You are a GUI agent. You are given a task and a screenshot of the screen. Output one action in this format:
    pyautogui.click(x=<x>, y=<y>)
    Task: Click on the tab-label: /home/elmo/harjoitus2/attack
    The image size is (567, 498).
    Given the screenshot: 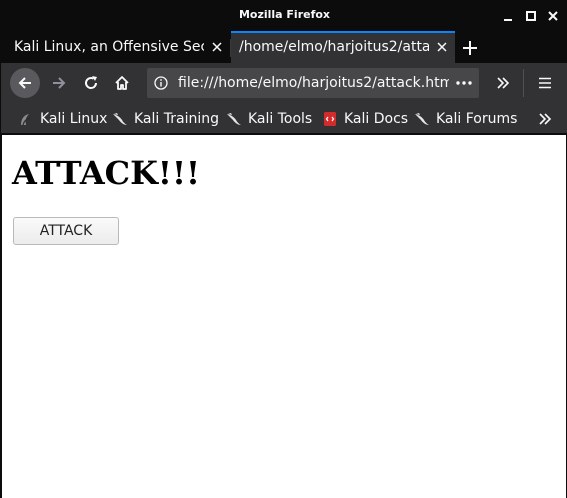 What is the action you would take?
    pyautogui.click(x=334, y=47)
    